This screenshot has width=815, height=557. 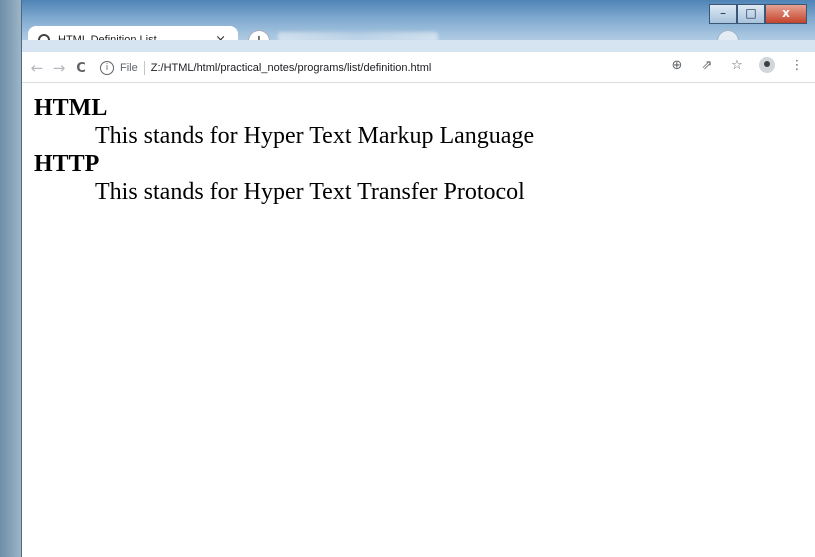 I want to click on new-tab-button: +, so click(x=259, y=41).